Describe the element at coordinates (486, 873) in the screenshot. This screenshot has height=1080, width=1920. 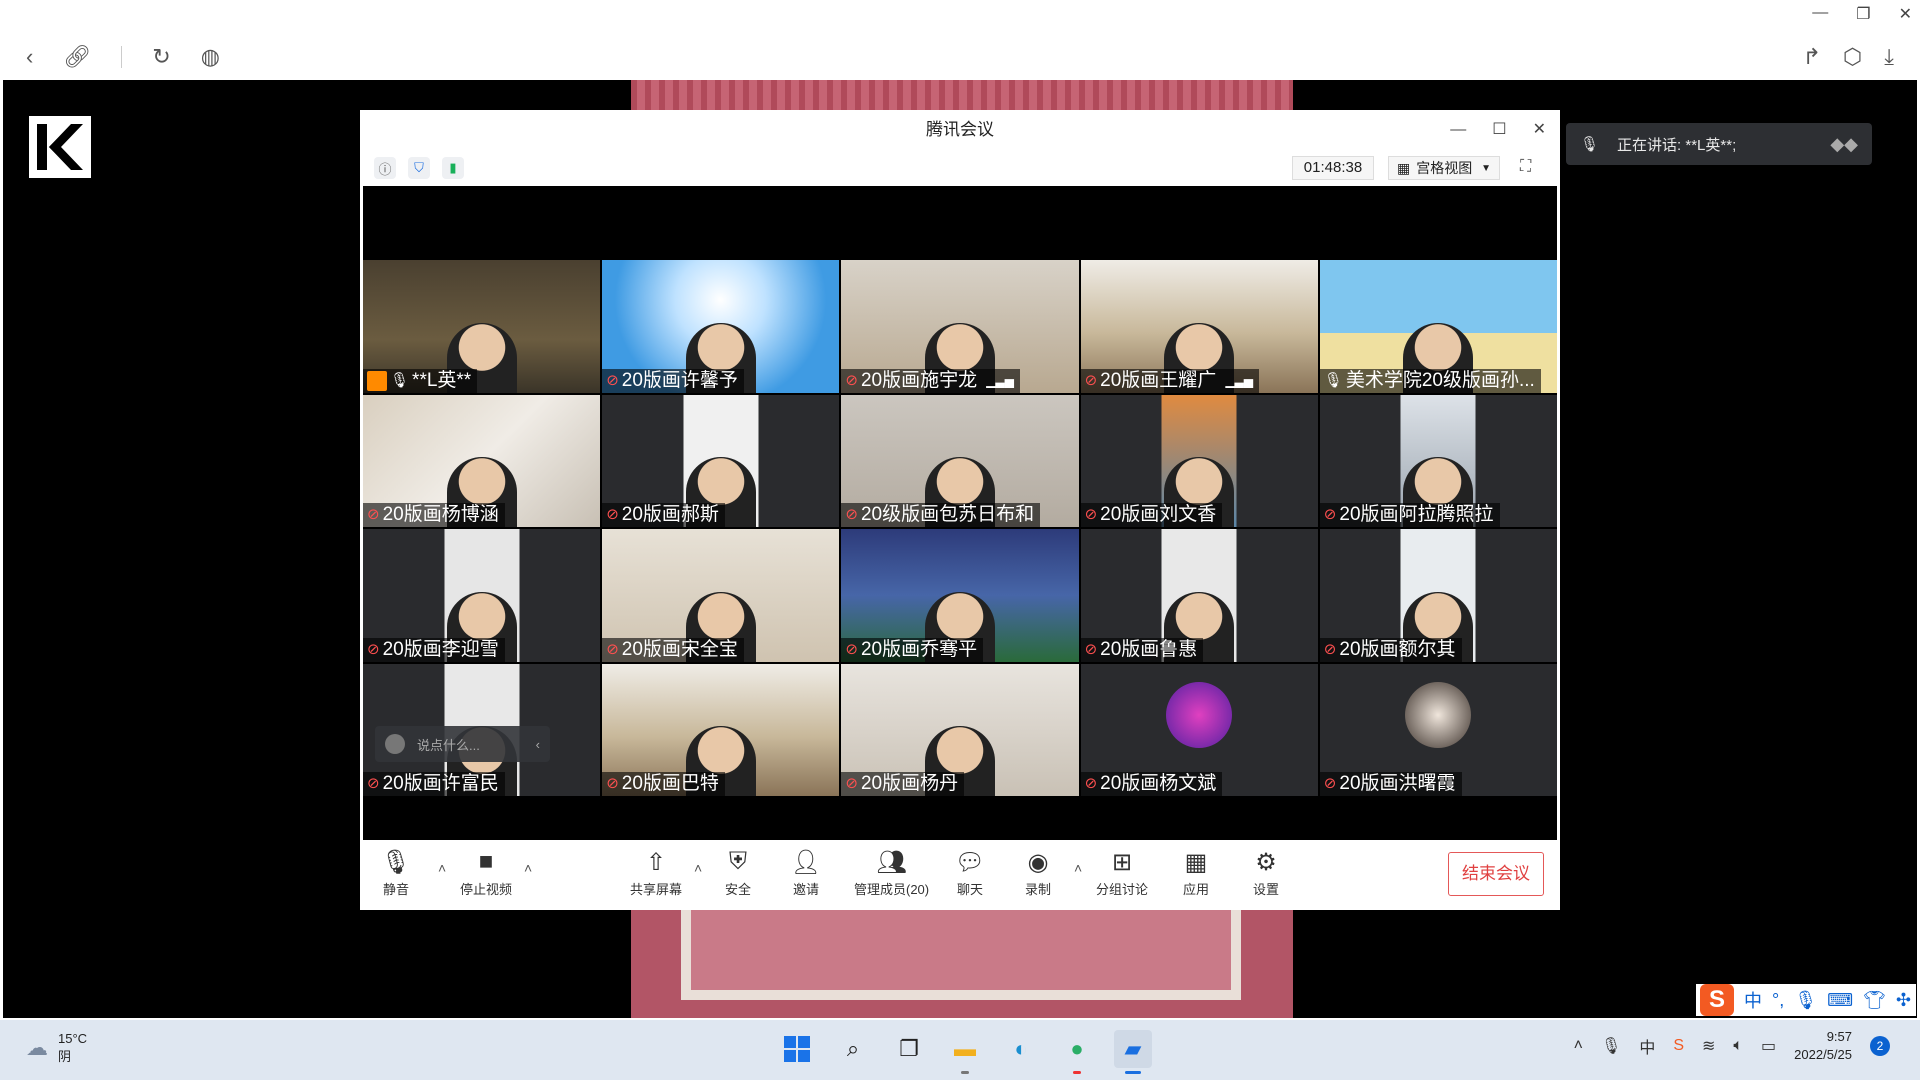
I see `stop-video-button: ■ 停止视频` at that location.